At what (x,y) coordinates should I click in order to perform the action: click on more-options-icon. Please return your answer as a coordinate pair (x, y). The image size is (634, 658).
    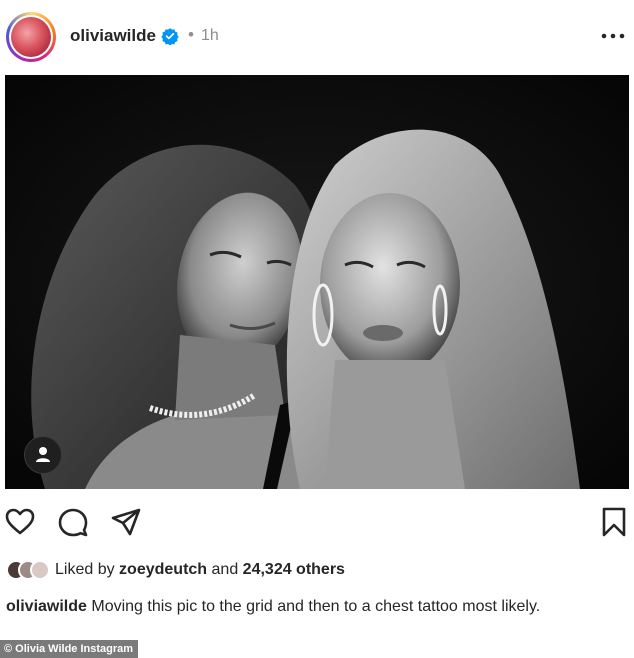
    Looking at the image, I should click on (613, 36).